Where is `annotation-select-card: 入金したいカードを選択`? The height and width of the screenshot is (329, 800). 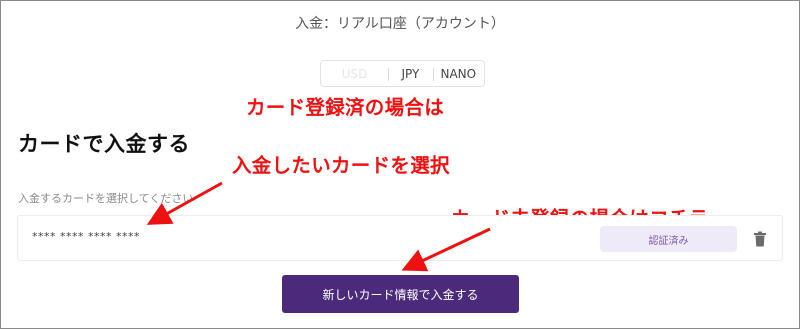 annotation-select-card: 入金したいカードを選択 is located at coordinates (341, 165).